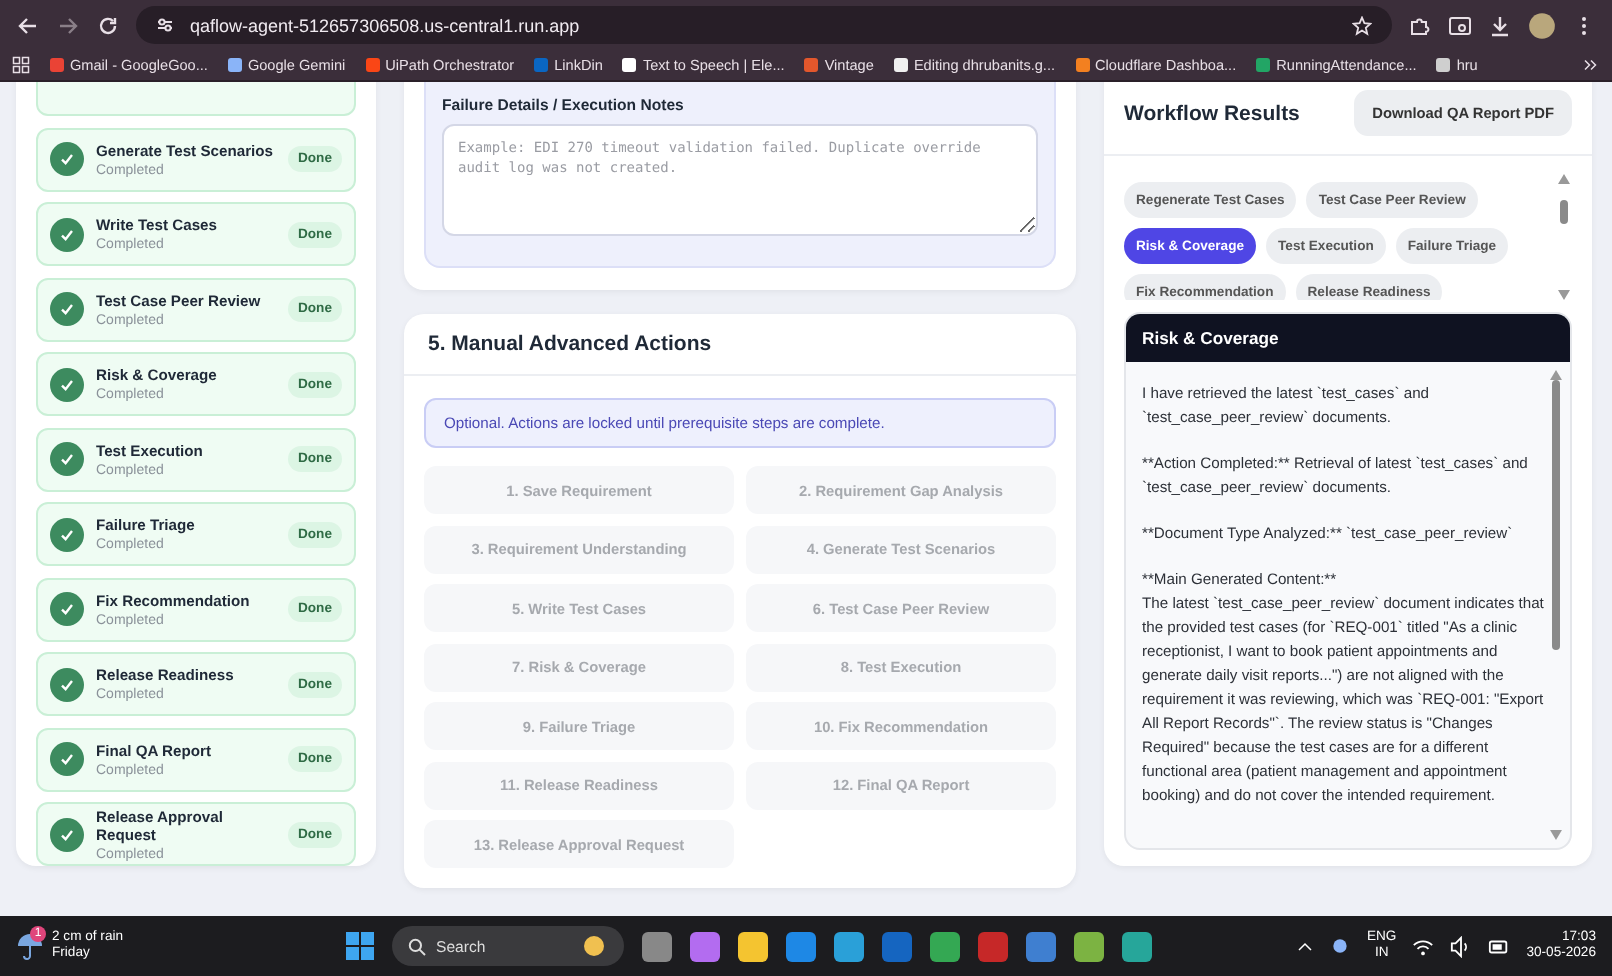 The width and height of the screenshot is (1612, 976). What do you see at coordinates (764, 25) in the screenshot?
I see `address-bar: qaflow-agent-512657306508.us-central1.run.app` at bounding box center [764, 25].